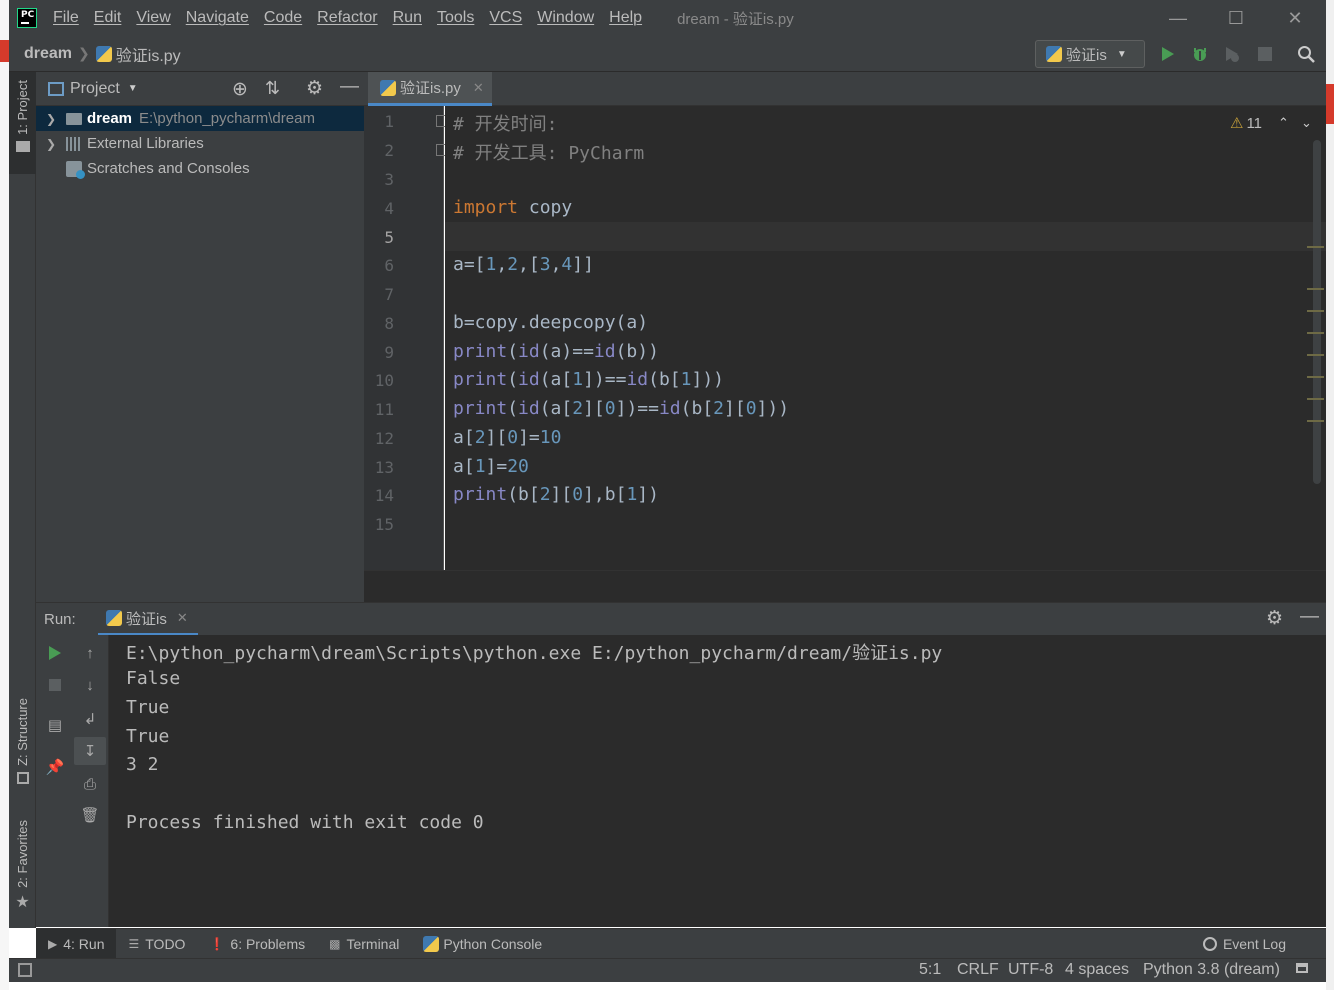 The height and width of the screenshot is (990, 1334). I want to click on tab-todo-label: TODO, so click(165, 943).